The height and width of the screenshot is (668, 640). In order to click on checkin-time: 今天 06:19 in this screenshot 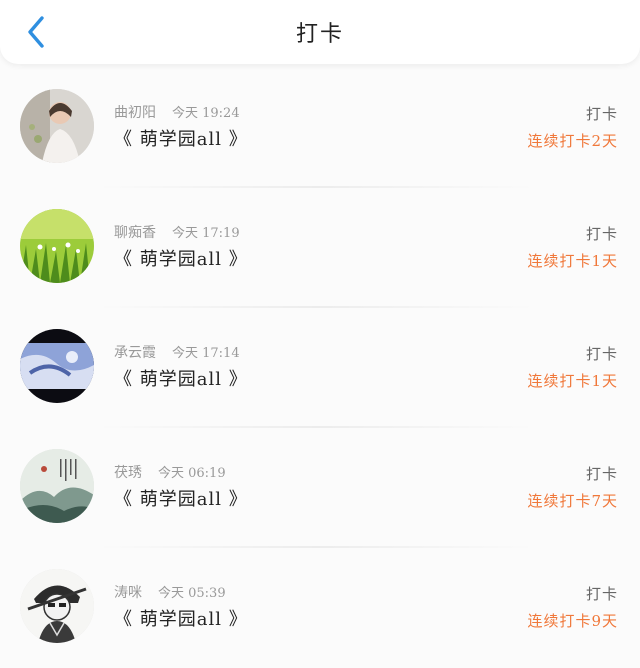, I will do `click(192, 473)`.